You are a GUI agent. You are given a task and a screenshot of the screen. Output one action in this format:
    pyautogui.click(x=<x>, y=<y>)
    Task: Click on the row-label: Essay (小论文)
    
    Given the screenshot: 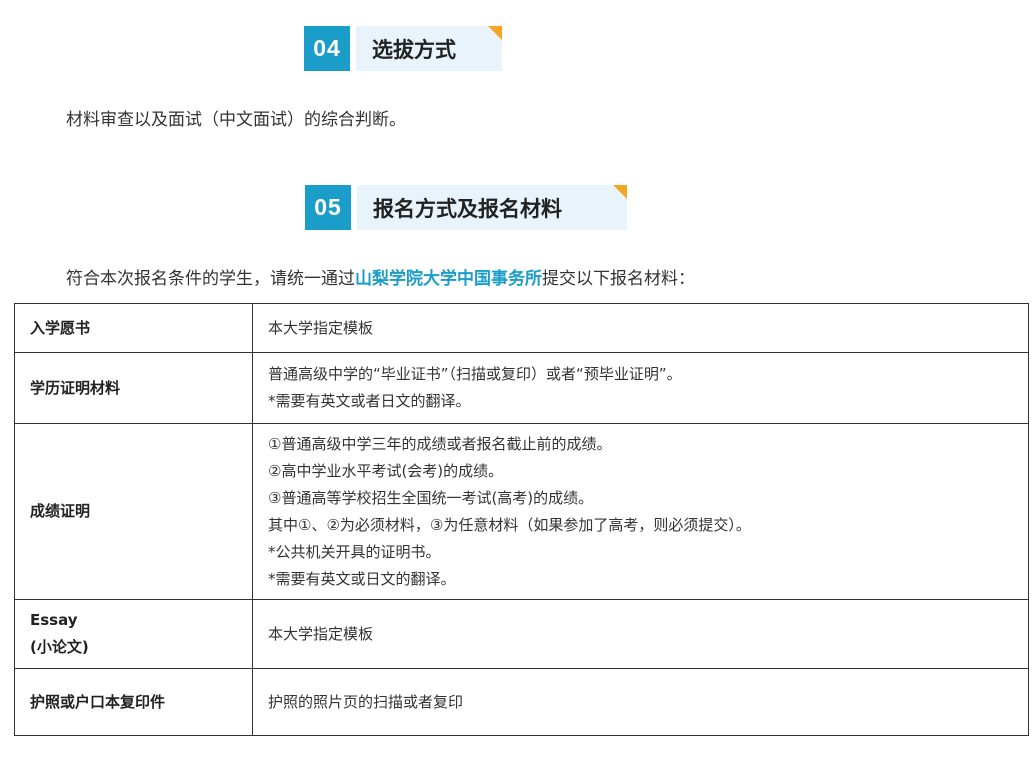 What is the action you would take?
    pyautogui.click(x=133, y=634)
    